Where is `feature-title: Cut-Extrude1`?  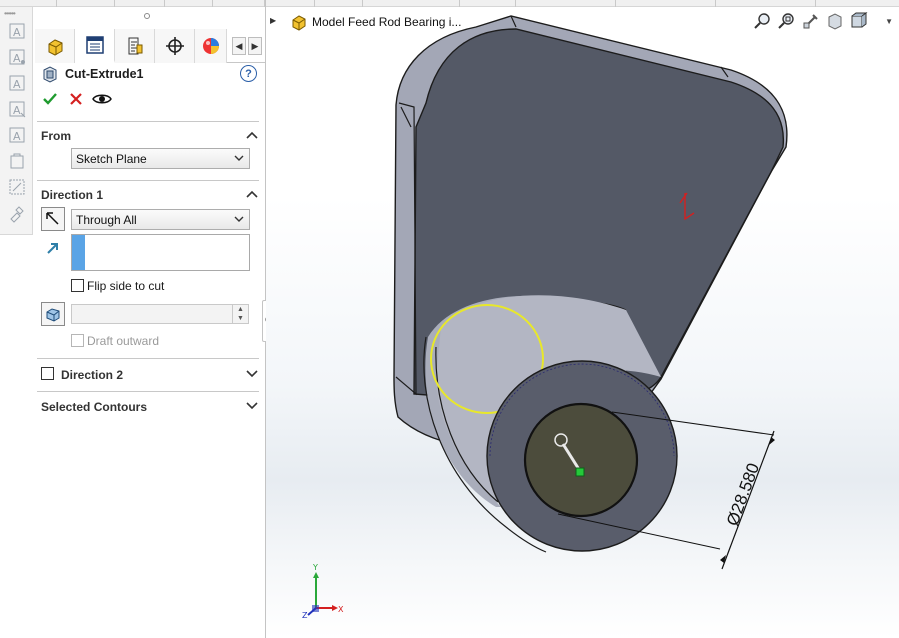
feature-title: Cut-Extrude1 is located at coordinates (104, 74).